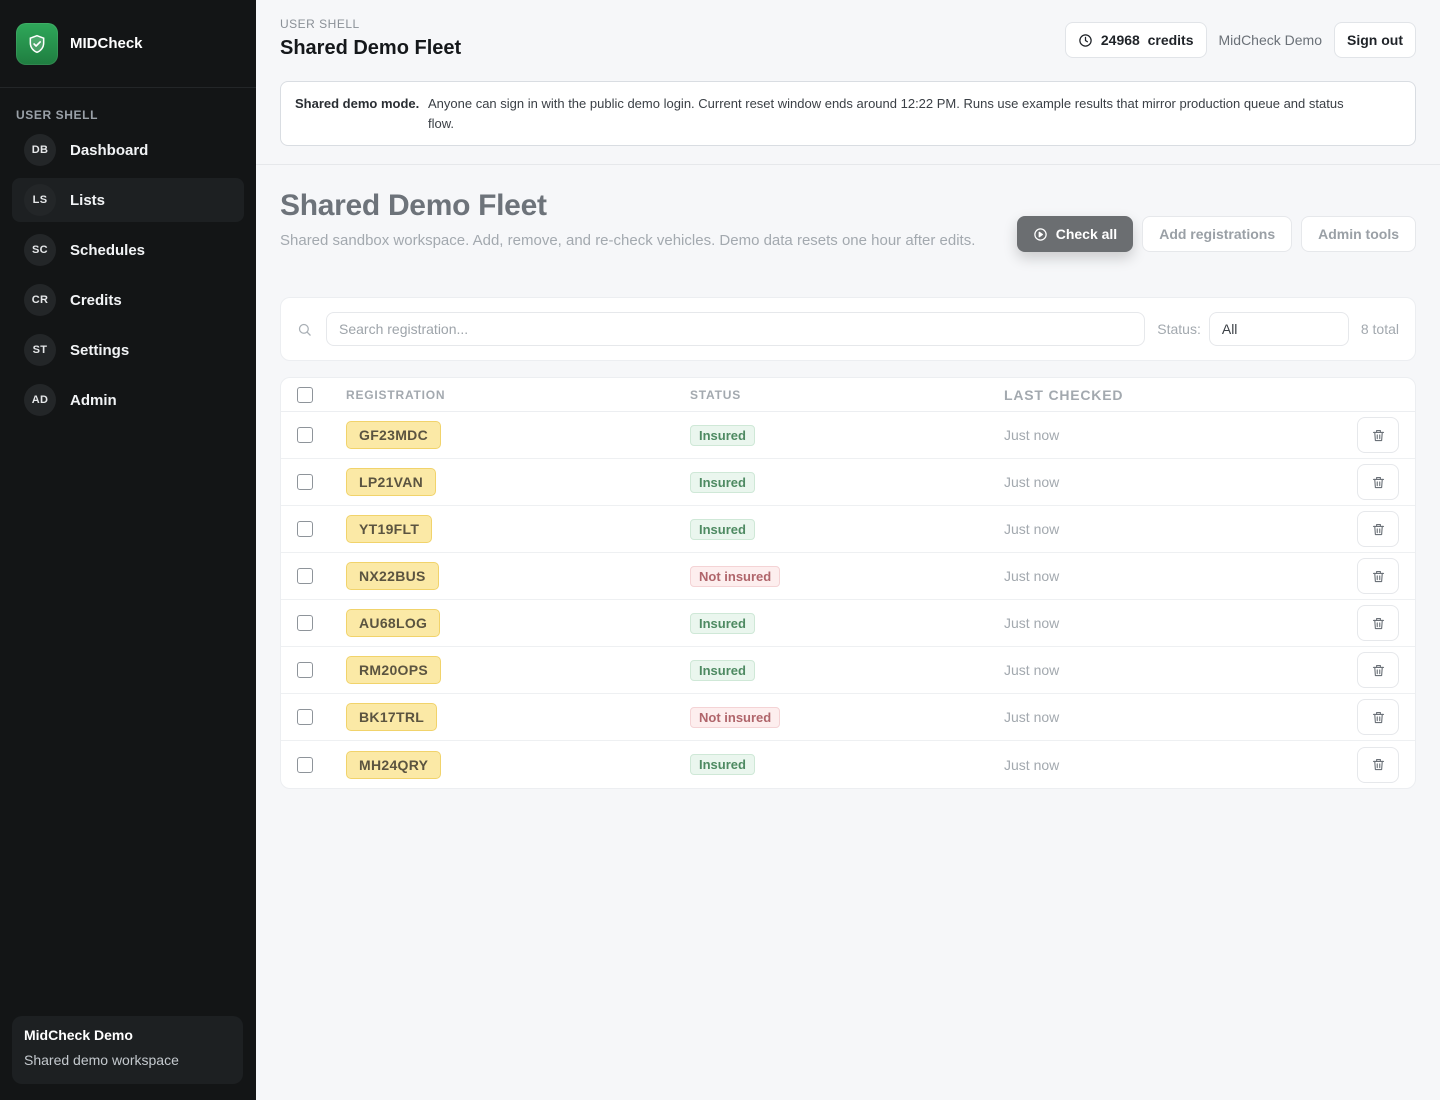  Describe the element at coordinates (736, 329) in the screenshot. I see `search-input` at that location.